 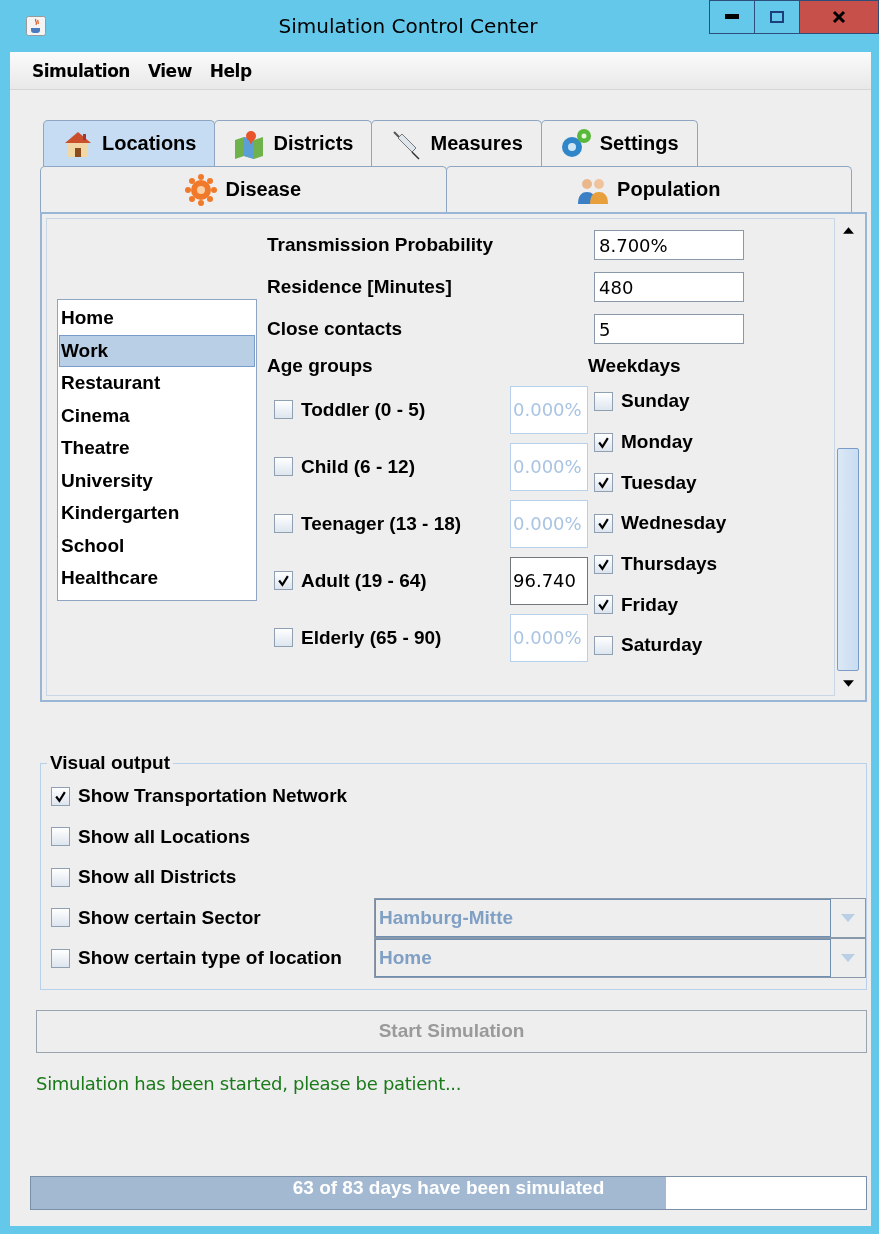 What do you see at coordinates (359, 287) in the screenshot?
I see `field-label: Residence [Minutes]` at bounding box center [359, 287].